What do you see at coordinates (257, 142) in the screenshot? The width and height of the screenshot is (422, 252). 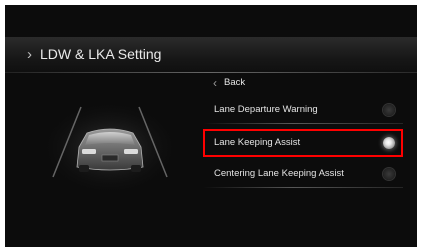 I see `option-label: Lane Keeping Assist` at bounding box center [257, 142].